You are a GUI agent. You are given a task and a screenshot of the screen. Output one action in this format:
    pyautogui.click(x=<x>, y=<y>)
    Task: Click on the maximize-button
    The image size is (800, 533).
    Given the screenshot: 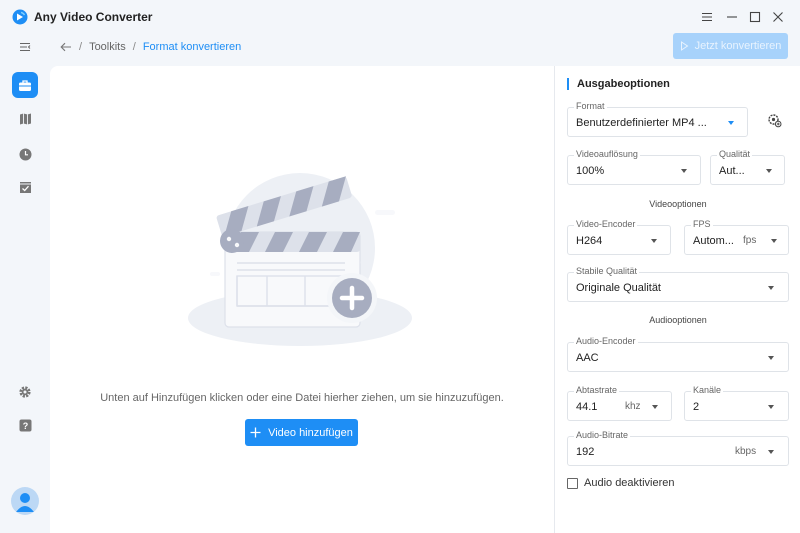 What is the action you would take?
    pyautogui.click(x=755, y=17)
    